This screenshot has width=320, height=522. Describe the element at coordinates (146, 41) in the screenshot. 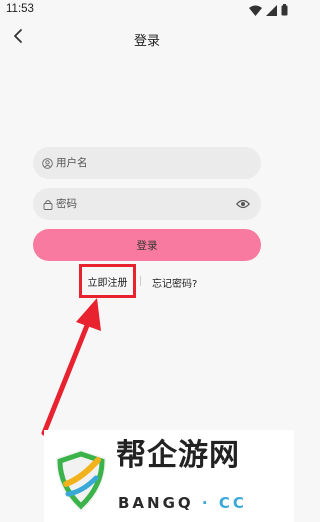

I see `page-title: 登录` at that location.